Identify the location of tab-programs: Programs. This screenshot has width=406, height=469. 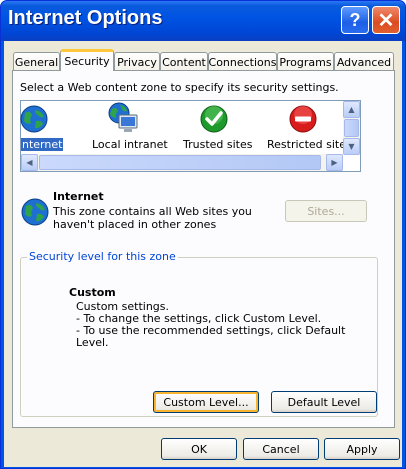
(305, 61).